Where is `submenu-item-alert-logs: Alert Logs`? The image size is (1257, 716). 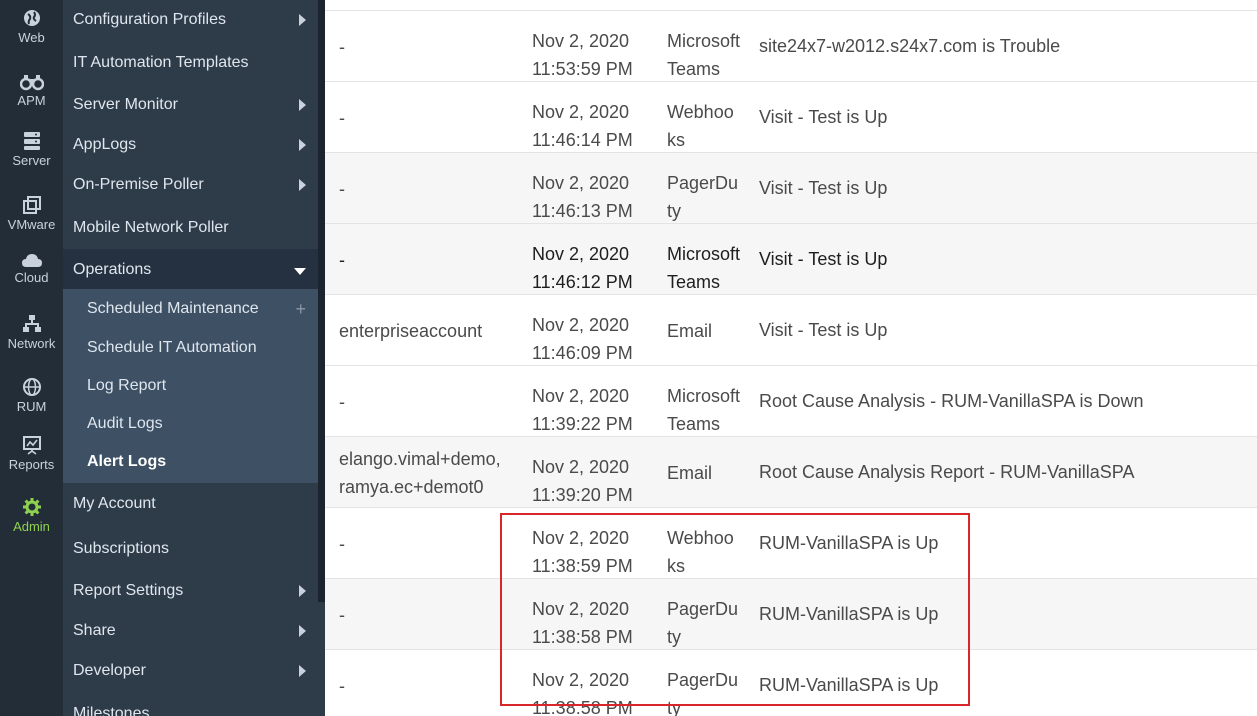 submenu-item-alert-logs: Alert Logs is located at coordinates (126, 462).